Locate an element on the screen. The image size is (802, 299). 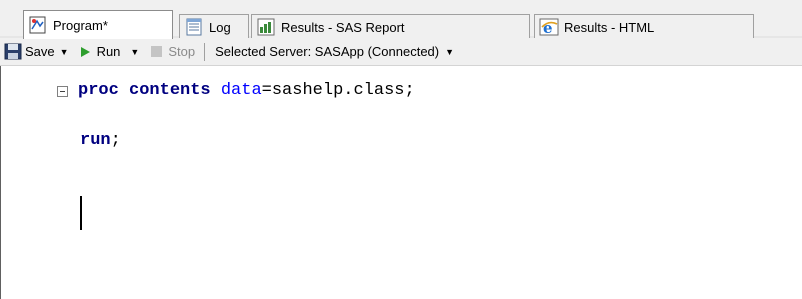
run-button: Run ▼ is located at coordinates (110, 52).